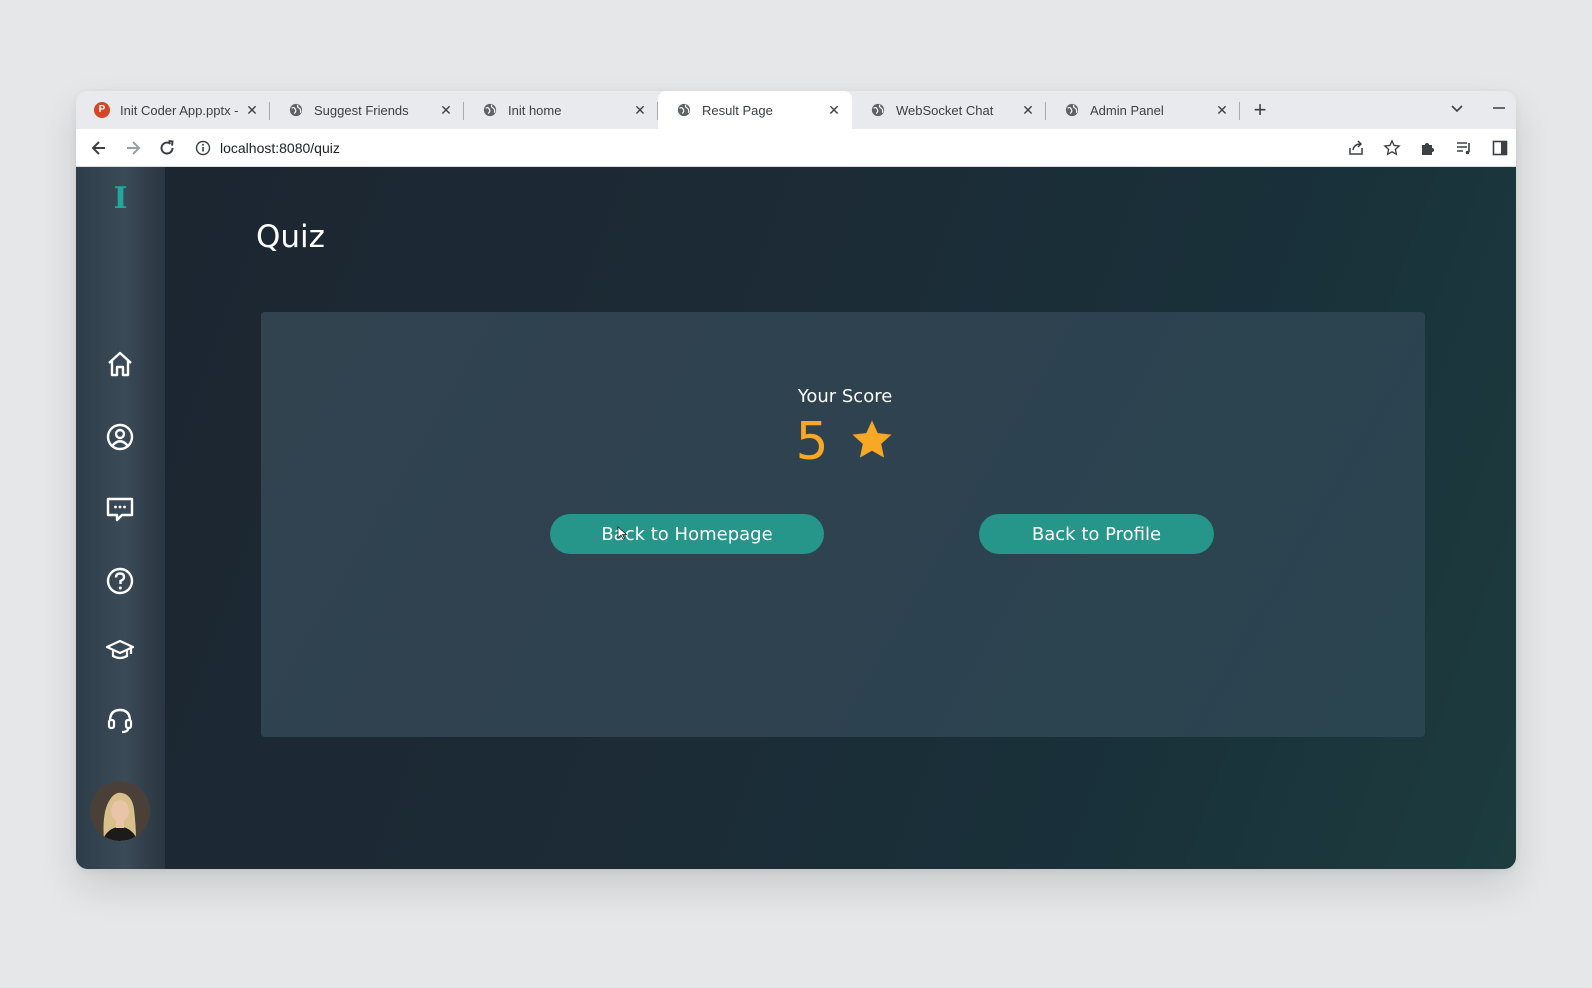  What do you see at coordinates (120, 437) in the screenshot?
I see `profile-icon` at bounding box center [120, 437].